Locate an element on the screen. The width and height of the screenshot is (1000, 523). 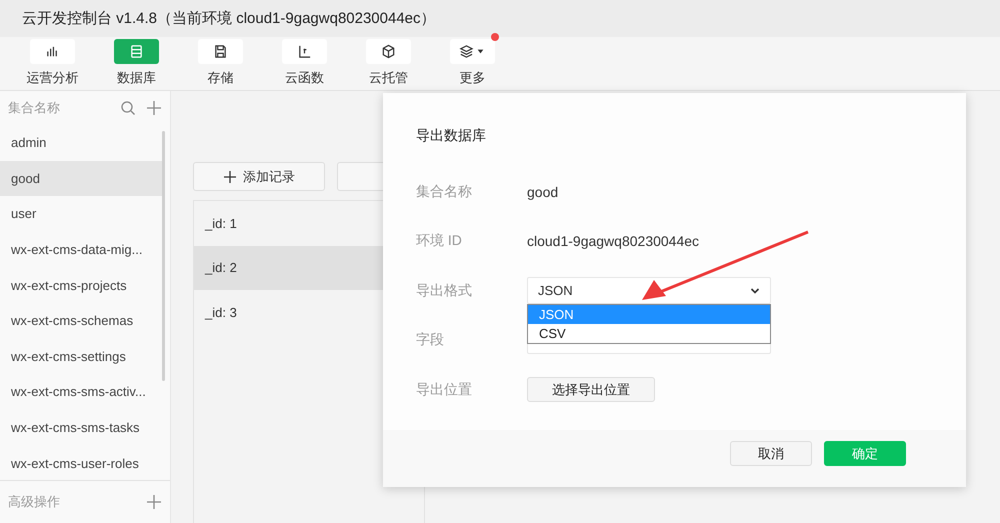
toolbar-label: 运营分析 is located at coordinates (52, 78).